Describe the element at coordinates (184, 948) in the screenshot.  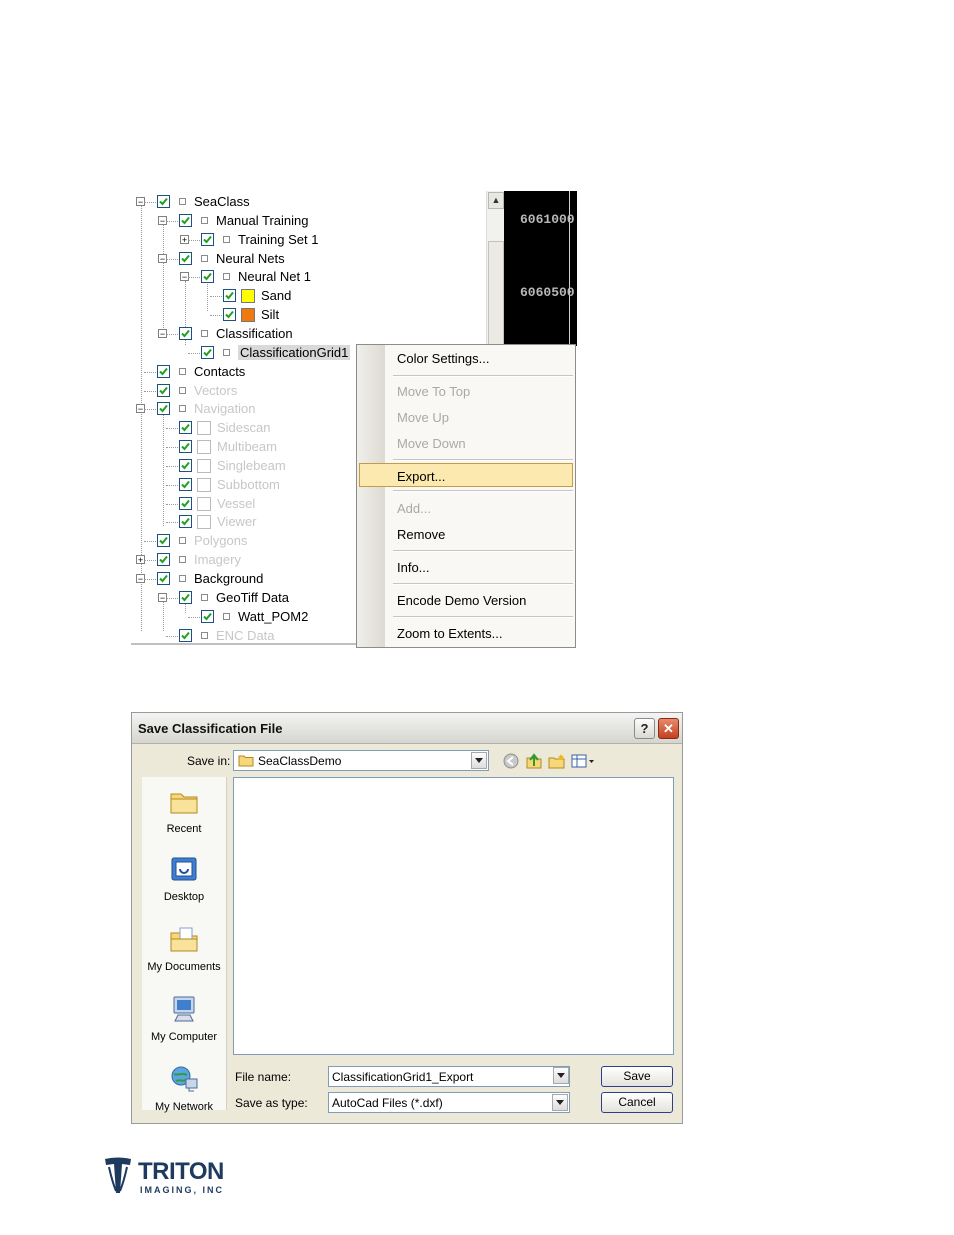
I see `place-my-documents: My Documents` at that location.